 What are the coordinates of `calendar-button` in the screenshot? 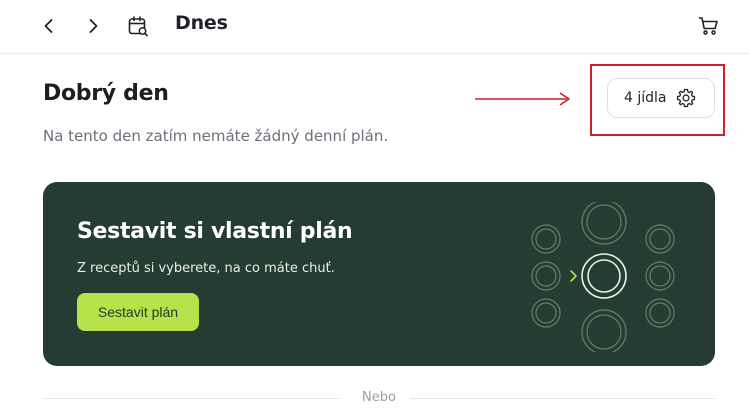 It's located at (138, 26).